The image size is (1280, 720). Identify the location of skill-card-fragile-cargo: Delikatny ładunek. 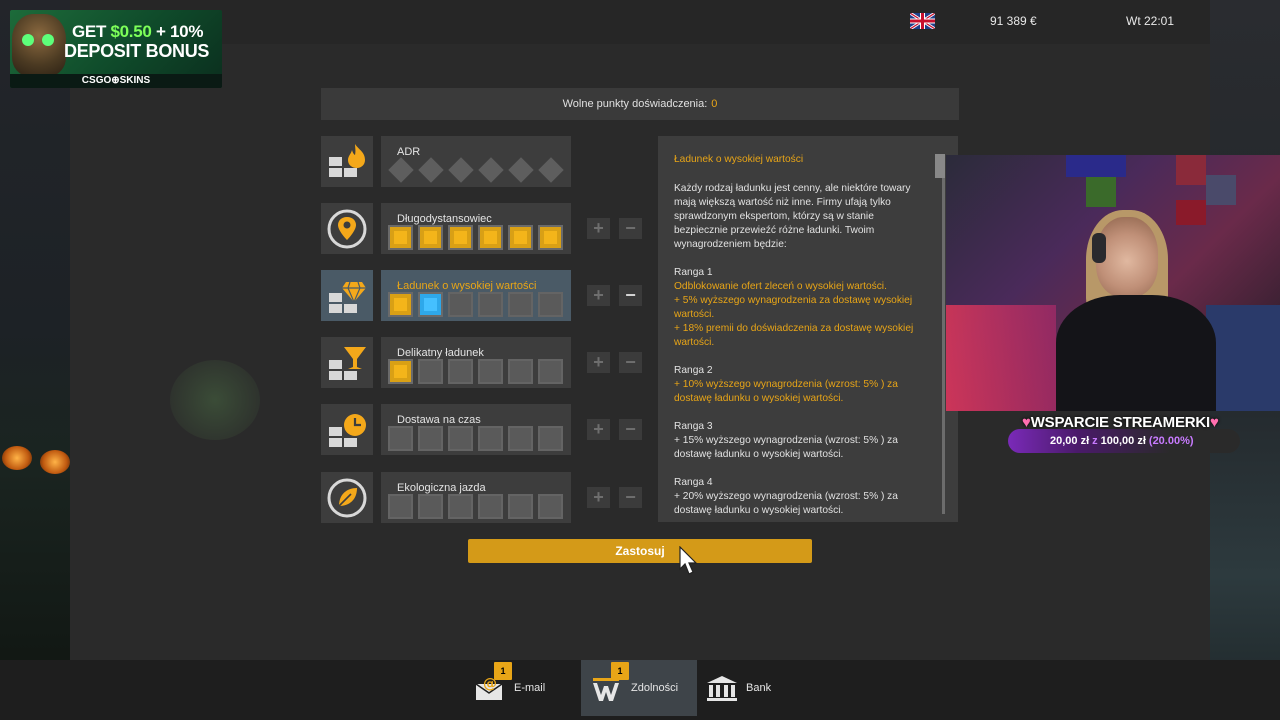
(476, 362).